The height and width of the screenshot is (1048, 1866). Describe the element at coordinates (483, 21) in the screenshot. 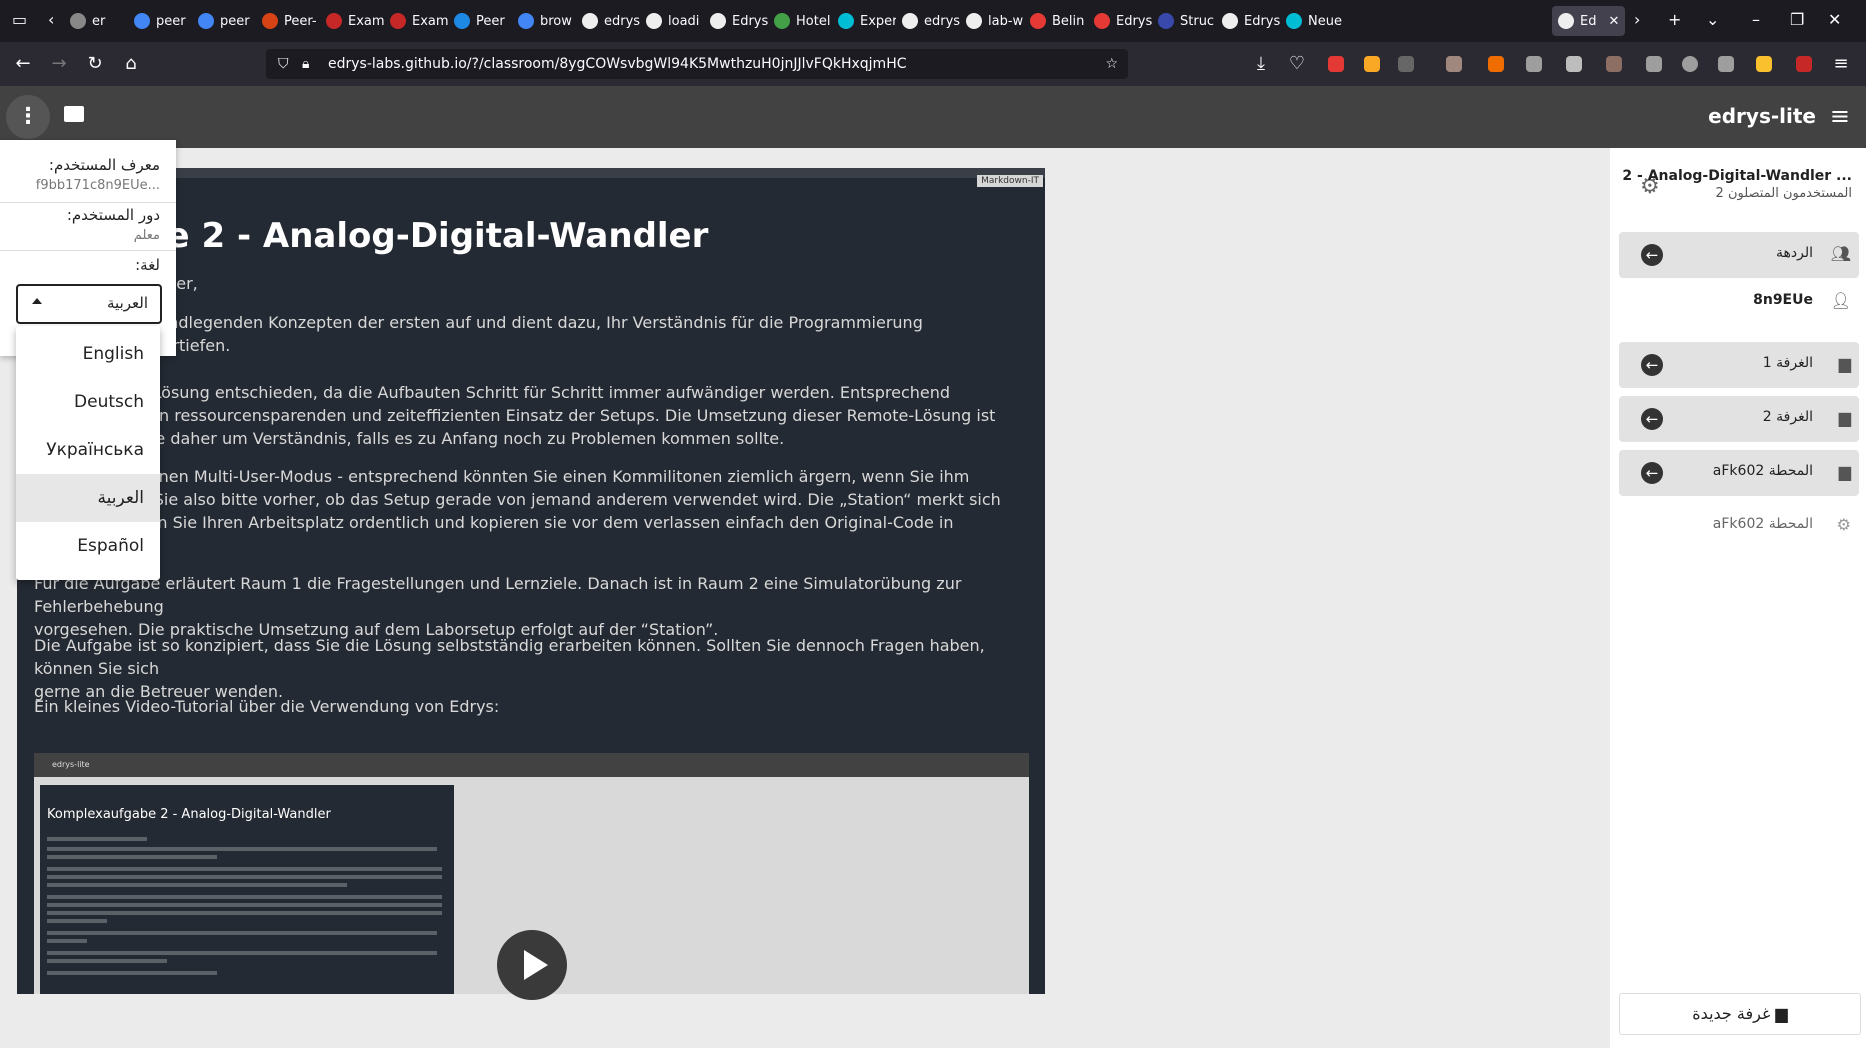

I see `browser-tab: Peer` at that location.